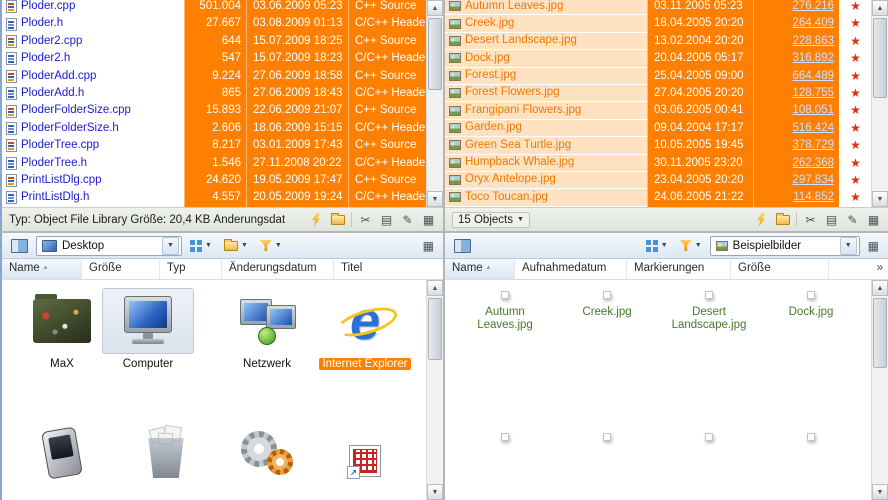 This screenshot has width=888, height=500. I want to click on desktop-item-installer-shortcut: ↗, so click(365, 463).